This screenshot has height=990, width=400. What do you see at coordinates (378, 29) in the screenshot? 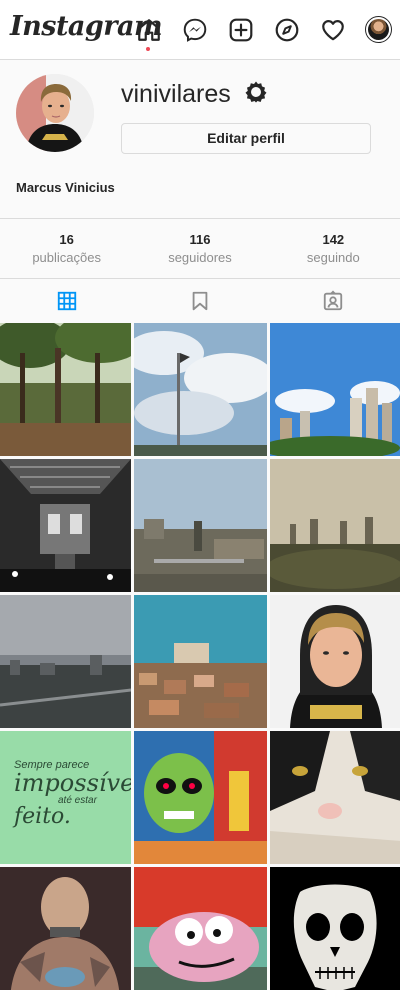
I see `profile-avatar` at bounding box center [378, 29].